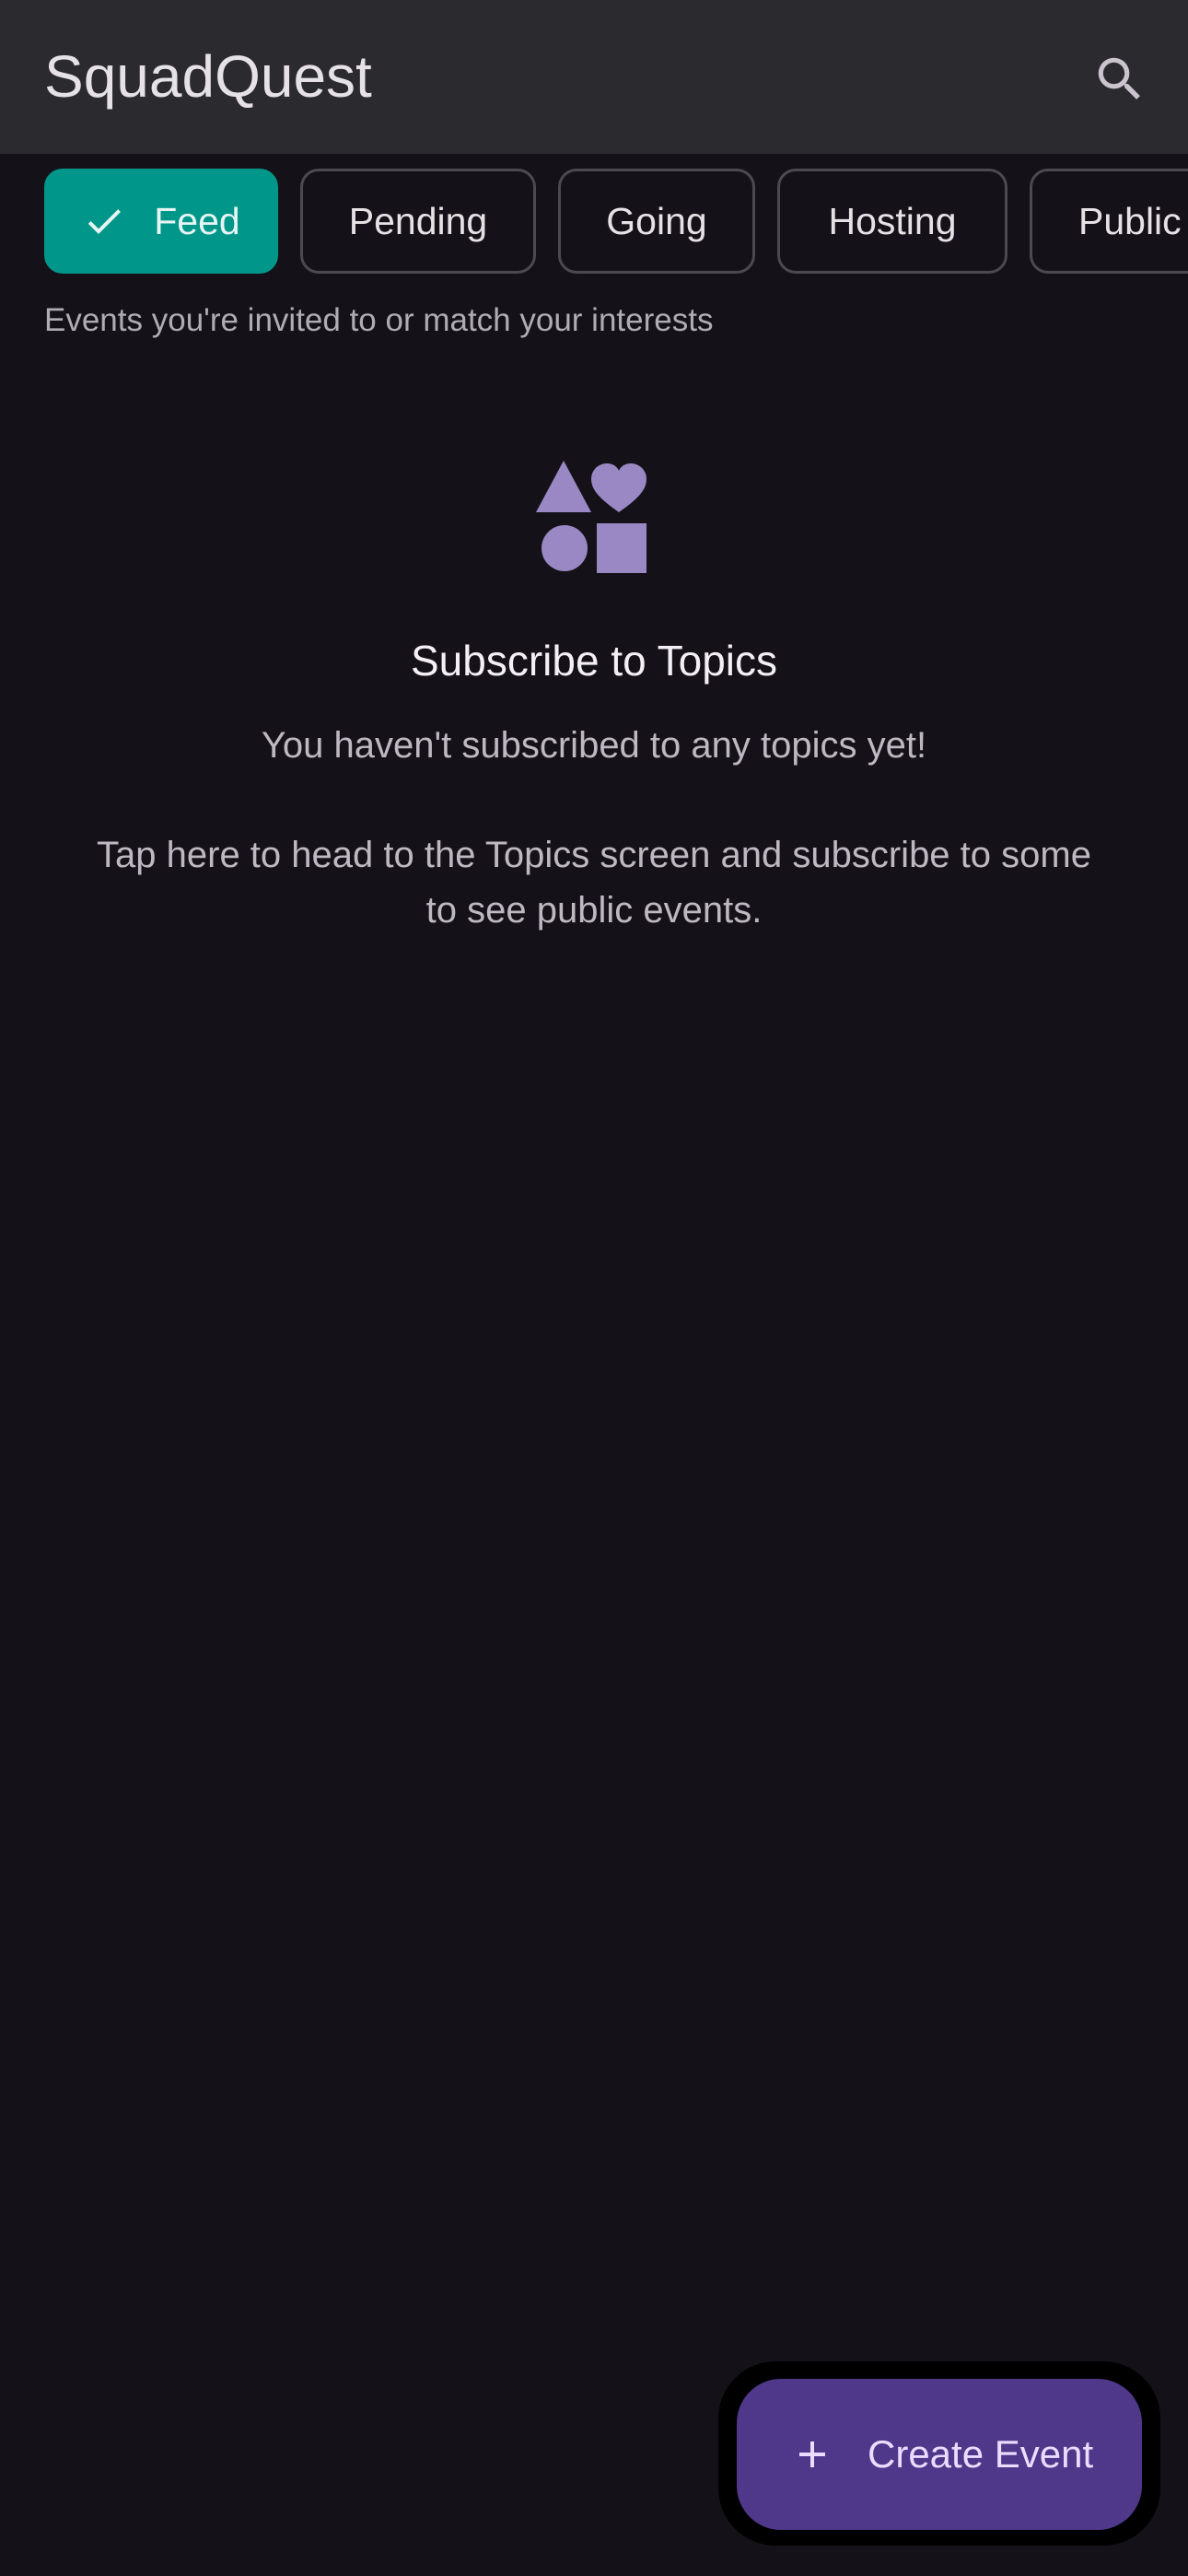 The height and width of the screenshot is (2576, 1188). What do you see at coordinates (208, 76) in the screenshot?
I see `app-title: SquadQuest` at bounding box center [208, 76].